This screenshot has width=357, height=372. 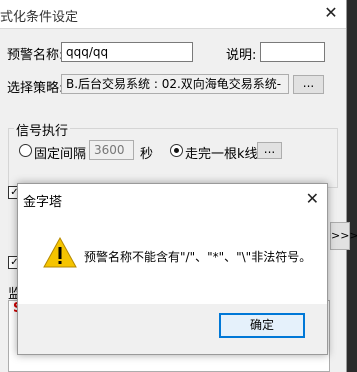 I want to click on radio-selected-dot, so click(x=176, y=150).